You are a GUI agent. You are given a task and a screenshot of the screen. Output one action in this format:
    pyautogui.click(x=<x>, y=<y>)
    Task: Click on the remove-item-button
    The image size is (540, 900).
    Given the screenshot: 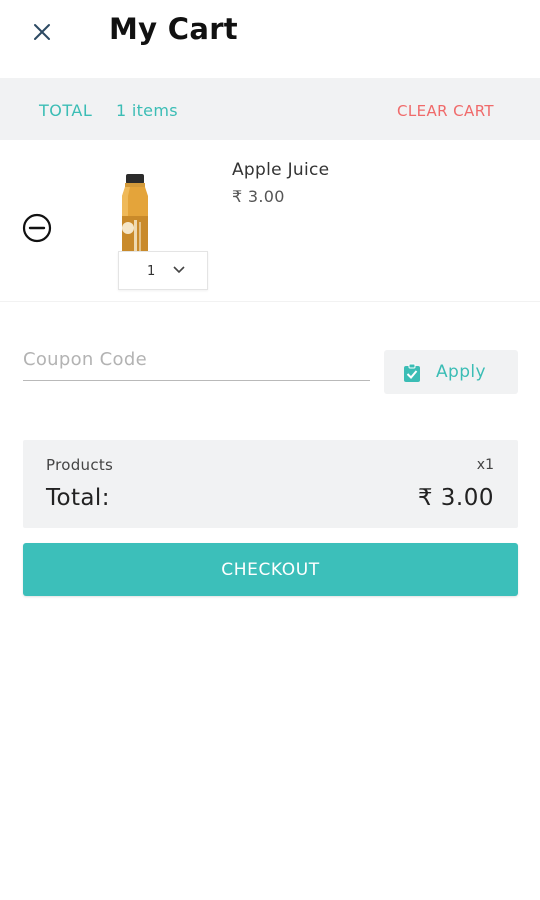 What is the action you would take?
    pyautogui.click(x=37, y=228)
    